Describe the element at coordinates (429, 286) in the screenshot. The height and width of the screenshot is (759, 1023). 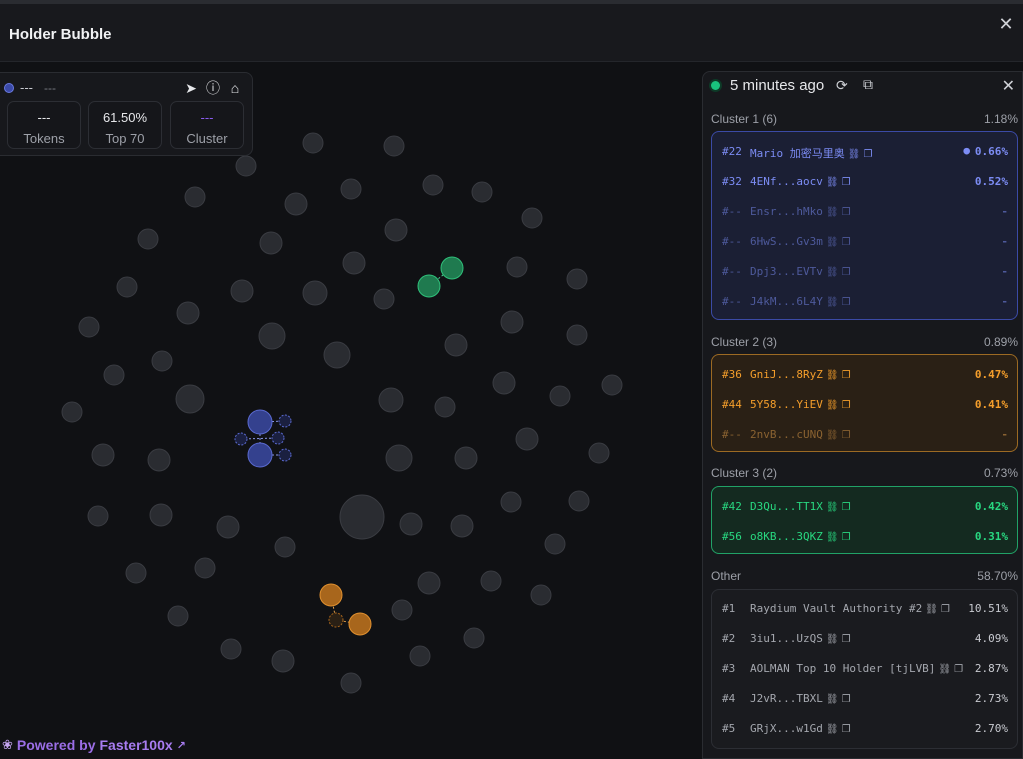
I see `cluster-3-bubble` at that location.